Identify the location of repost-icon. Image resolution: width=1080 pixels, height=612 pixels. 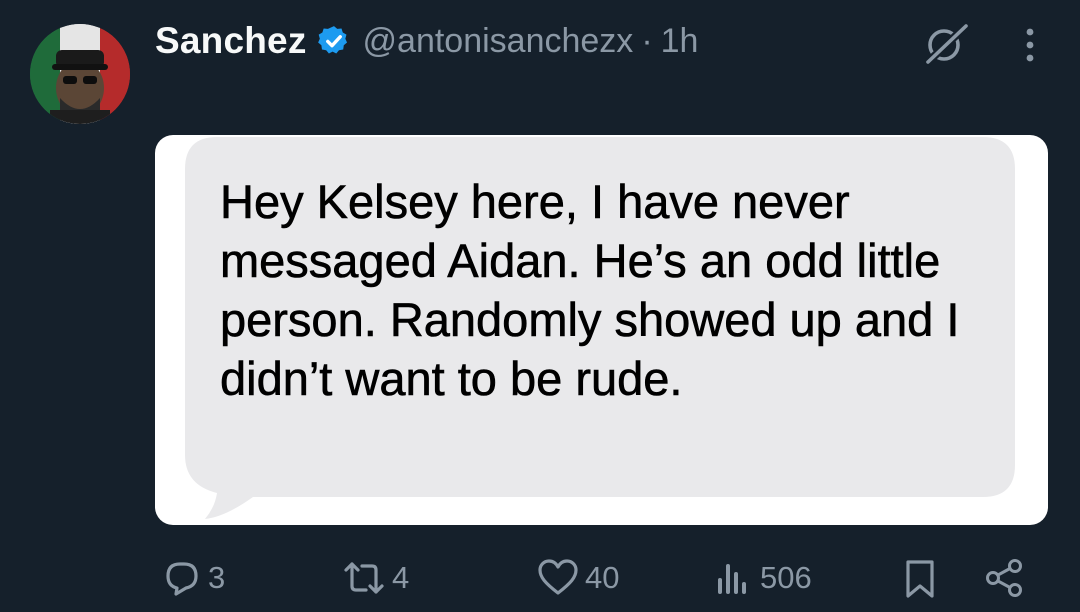
(364, 578).